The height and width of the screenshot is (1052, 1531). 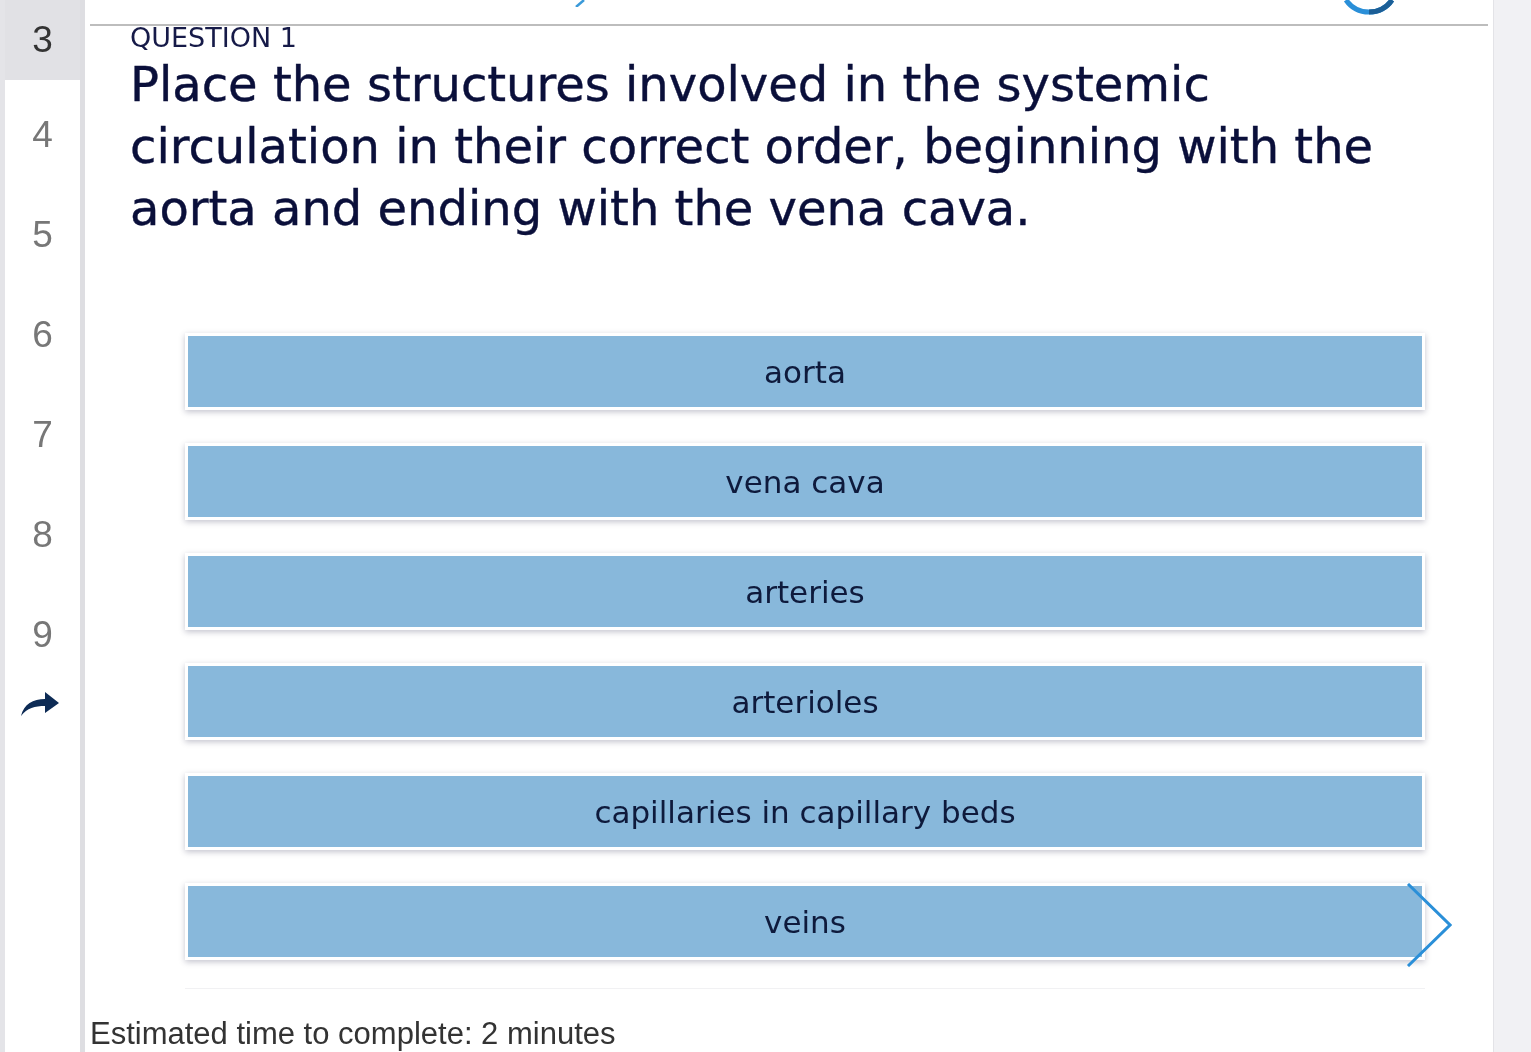 What do you see at coordinates (805, 921) in the screenshot?
I see `answer-tile: veins` at bounding box center [805, 921].